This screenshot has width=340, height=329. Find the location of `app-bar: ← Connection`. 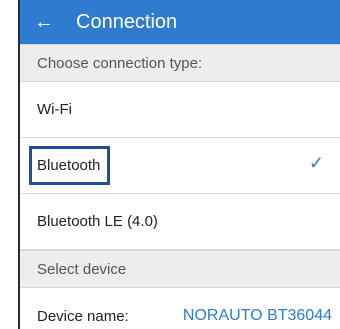

app-bar: ← Connection is located at coordinates (180, 22).